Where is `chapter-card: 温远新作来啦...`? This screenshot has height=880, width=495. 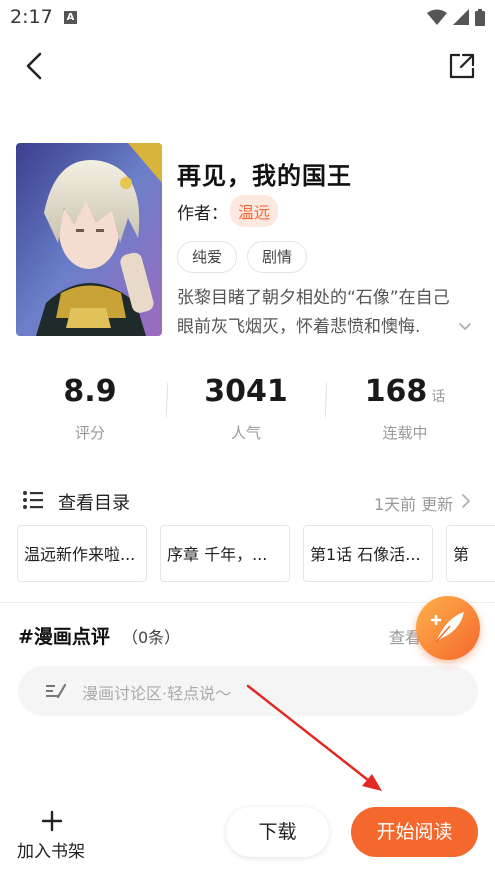 chapter-card: 温远新作来啦... is located at coordinates (82, 553).